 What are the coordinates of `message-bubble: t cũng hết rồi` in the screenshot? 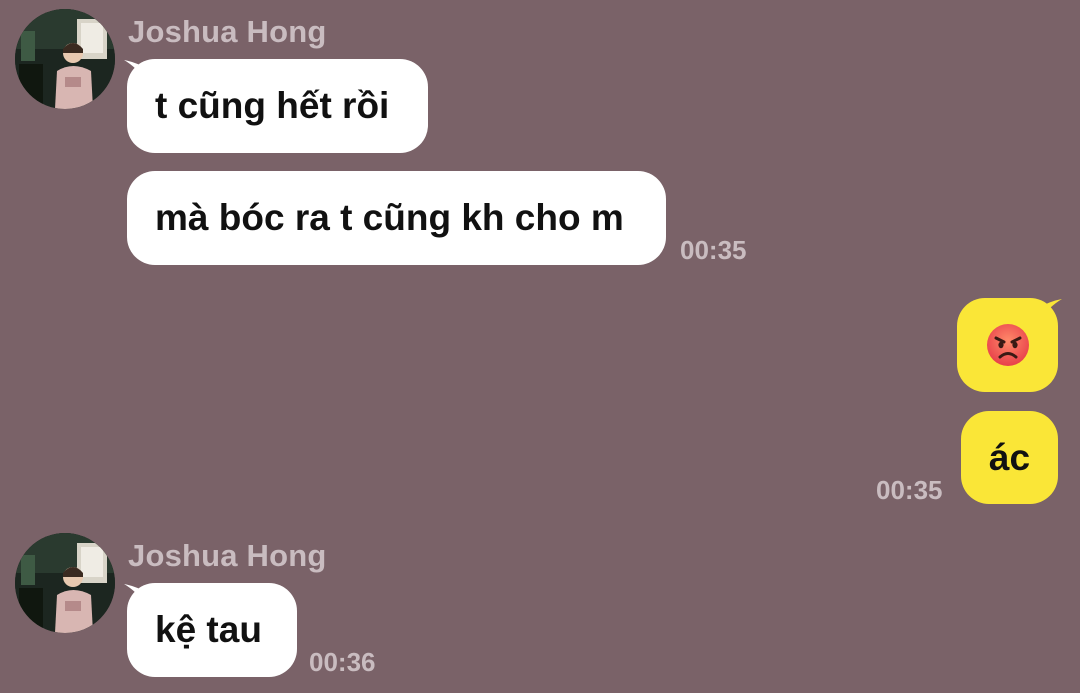 It's located at (277, 106).